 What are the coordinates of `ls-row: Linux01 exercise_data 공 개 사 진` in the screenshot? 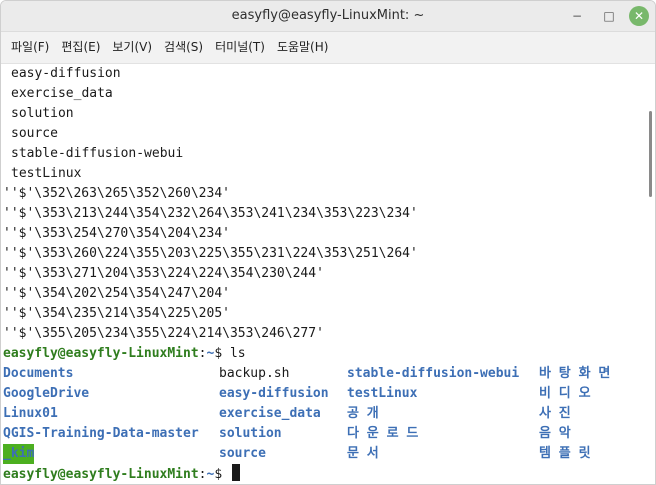 It's located at (323, 414).